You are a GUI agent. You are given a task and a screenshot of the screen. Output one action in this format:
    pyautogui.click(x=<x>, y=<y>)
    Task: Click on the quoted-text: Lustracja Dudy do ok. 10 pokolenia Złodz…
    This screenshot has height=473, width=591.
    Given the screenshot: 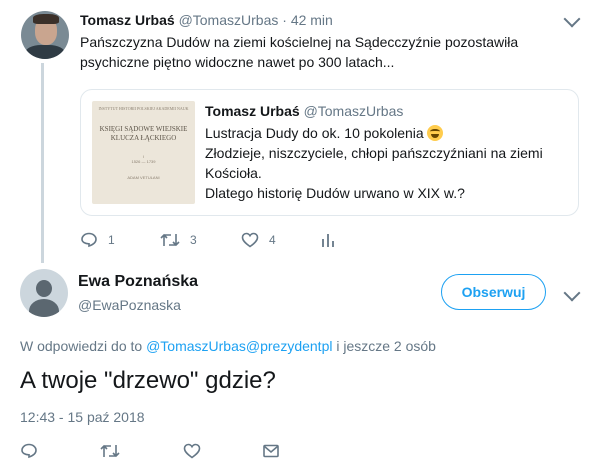 What is the action you would take?
    pyautogui.click(x=385, y=163)
    